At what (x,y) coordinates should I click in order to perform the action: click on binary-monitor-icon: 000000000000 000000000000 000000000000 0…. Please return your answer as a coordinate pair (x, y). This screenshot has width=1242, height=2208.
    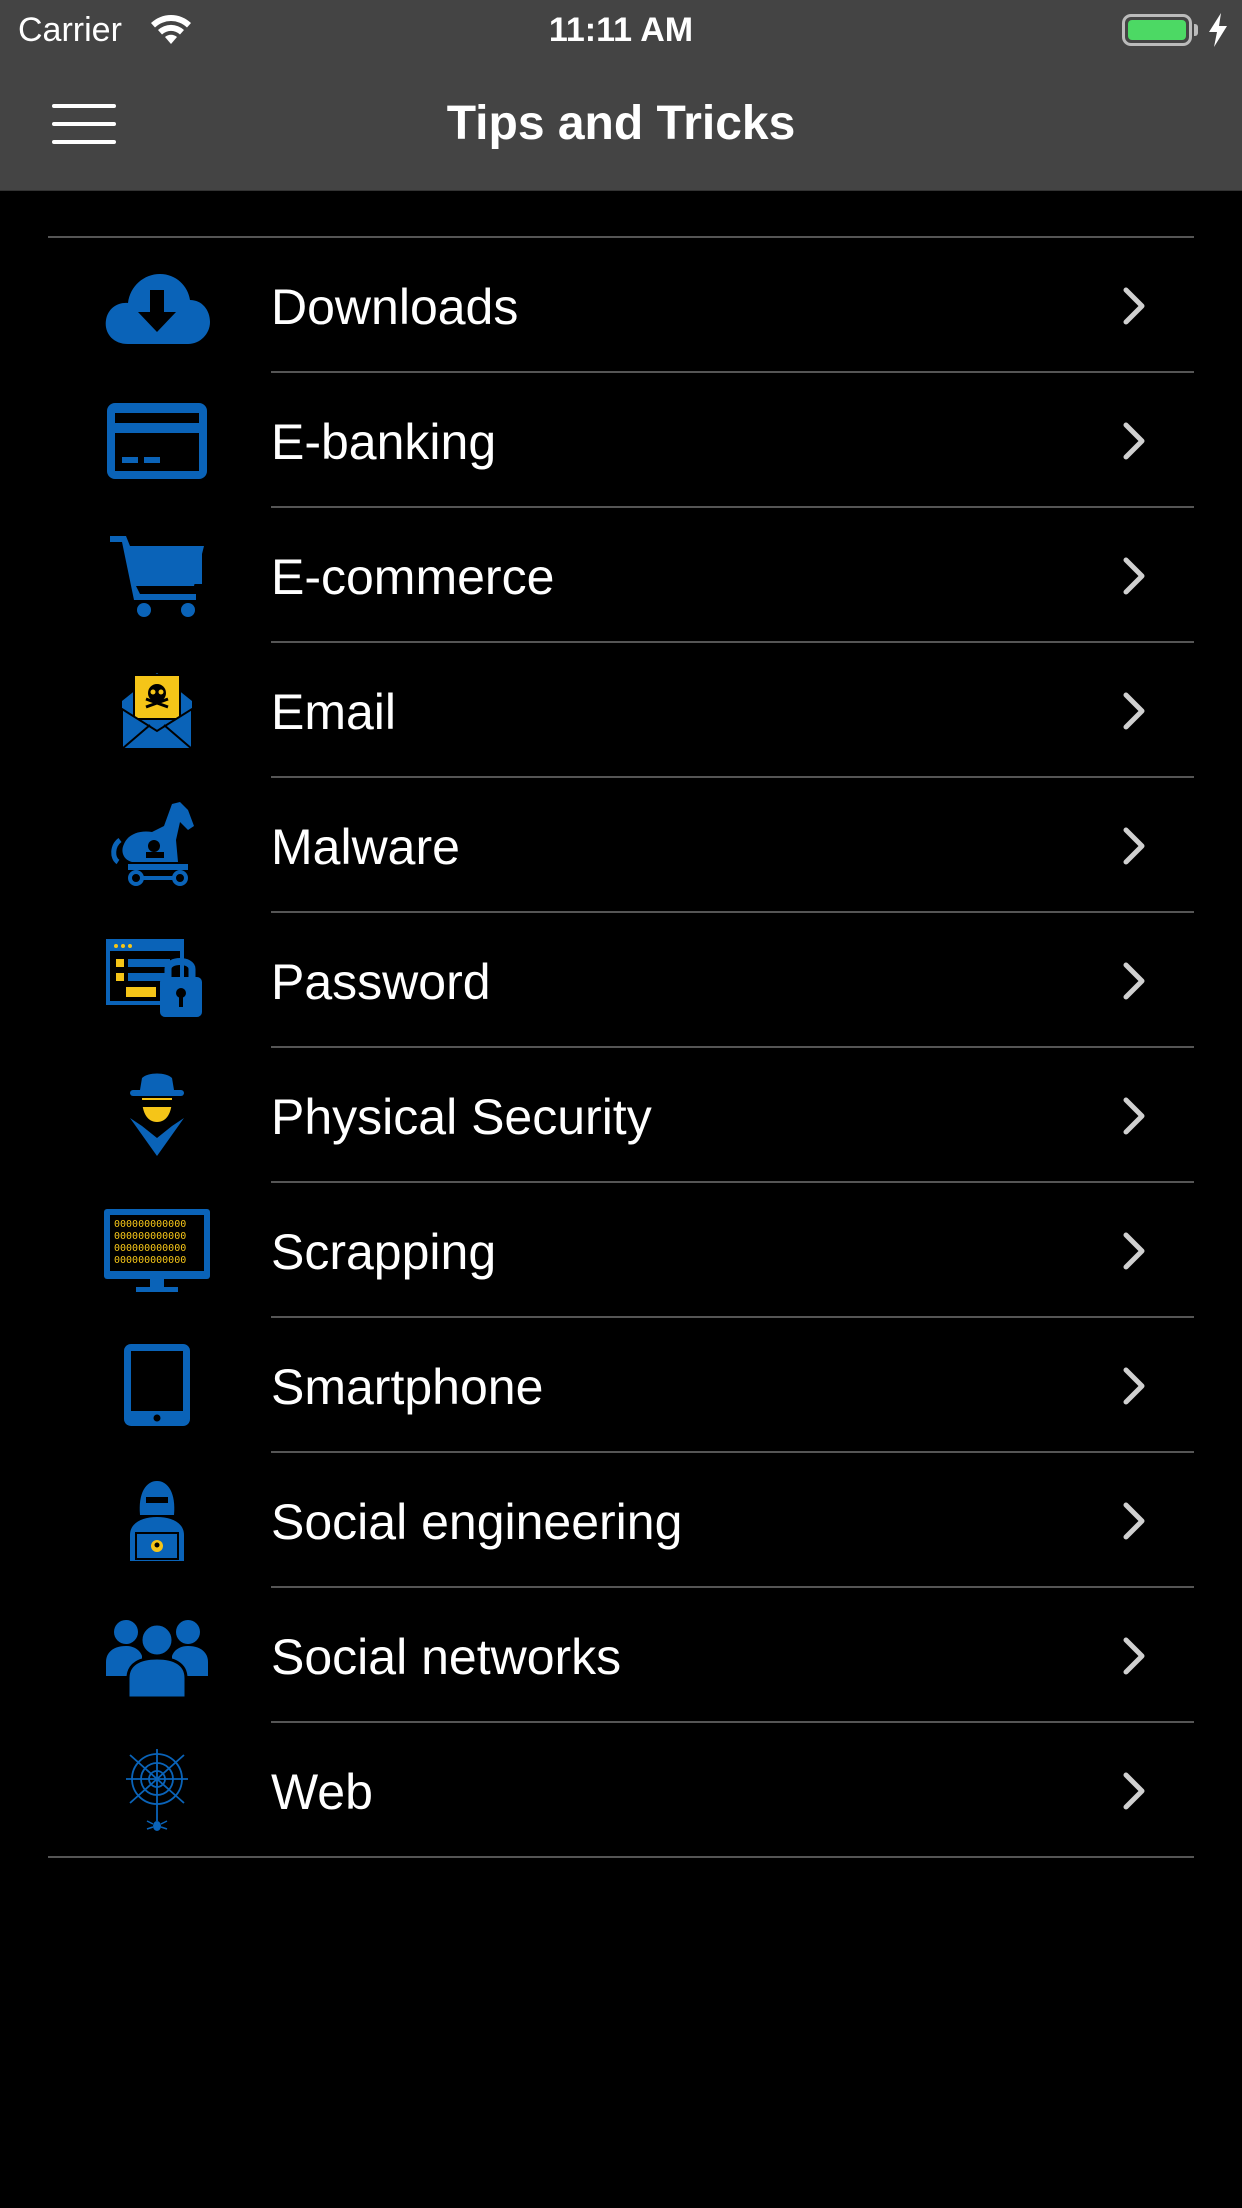
    Looking at the image, I should click on (157, 1250).